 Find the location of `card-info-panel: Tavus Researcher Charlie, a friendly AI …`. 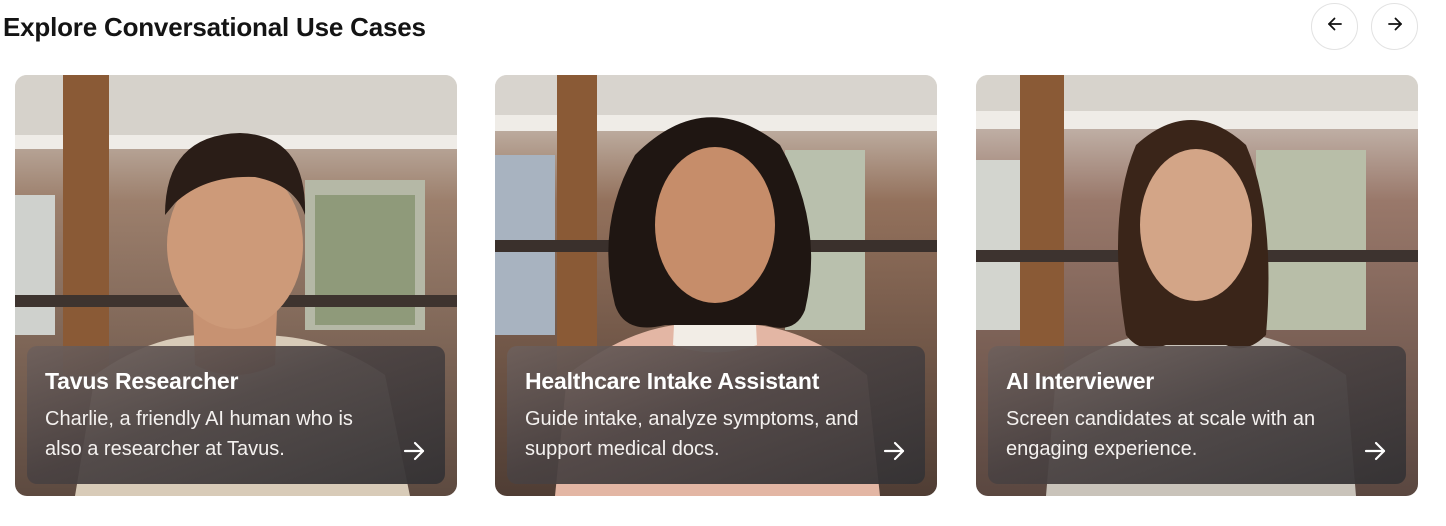

card-info-panel: Tavus Researcher Charlie, a friendly AI … is located at coordinates (236, 415).